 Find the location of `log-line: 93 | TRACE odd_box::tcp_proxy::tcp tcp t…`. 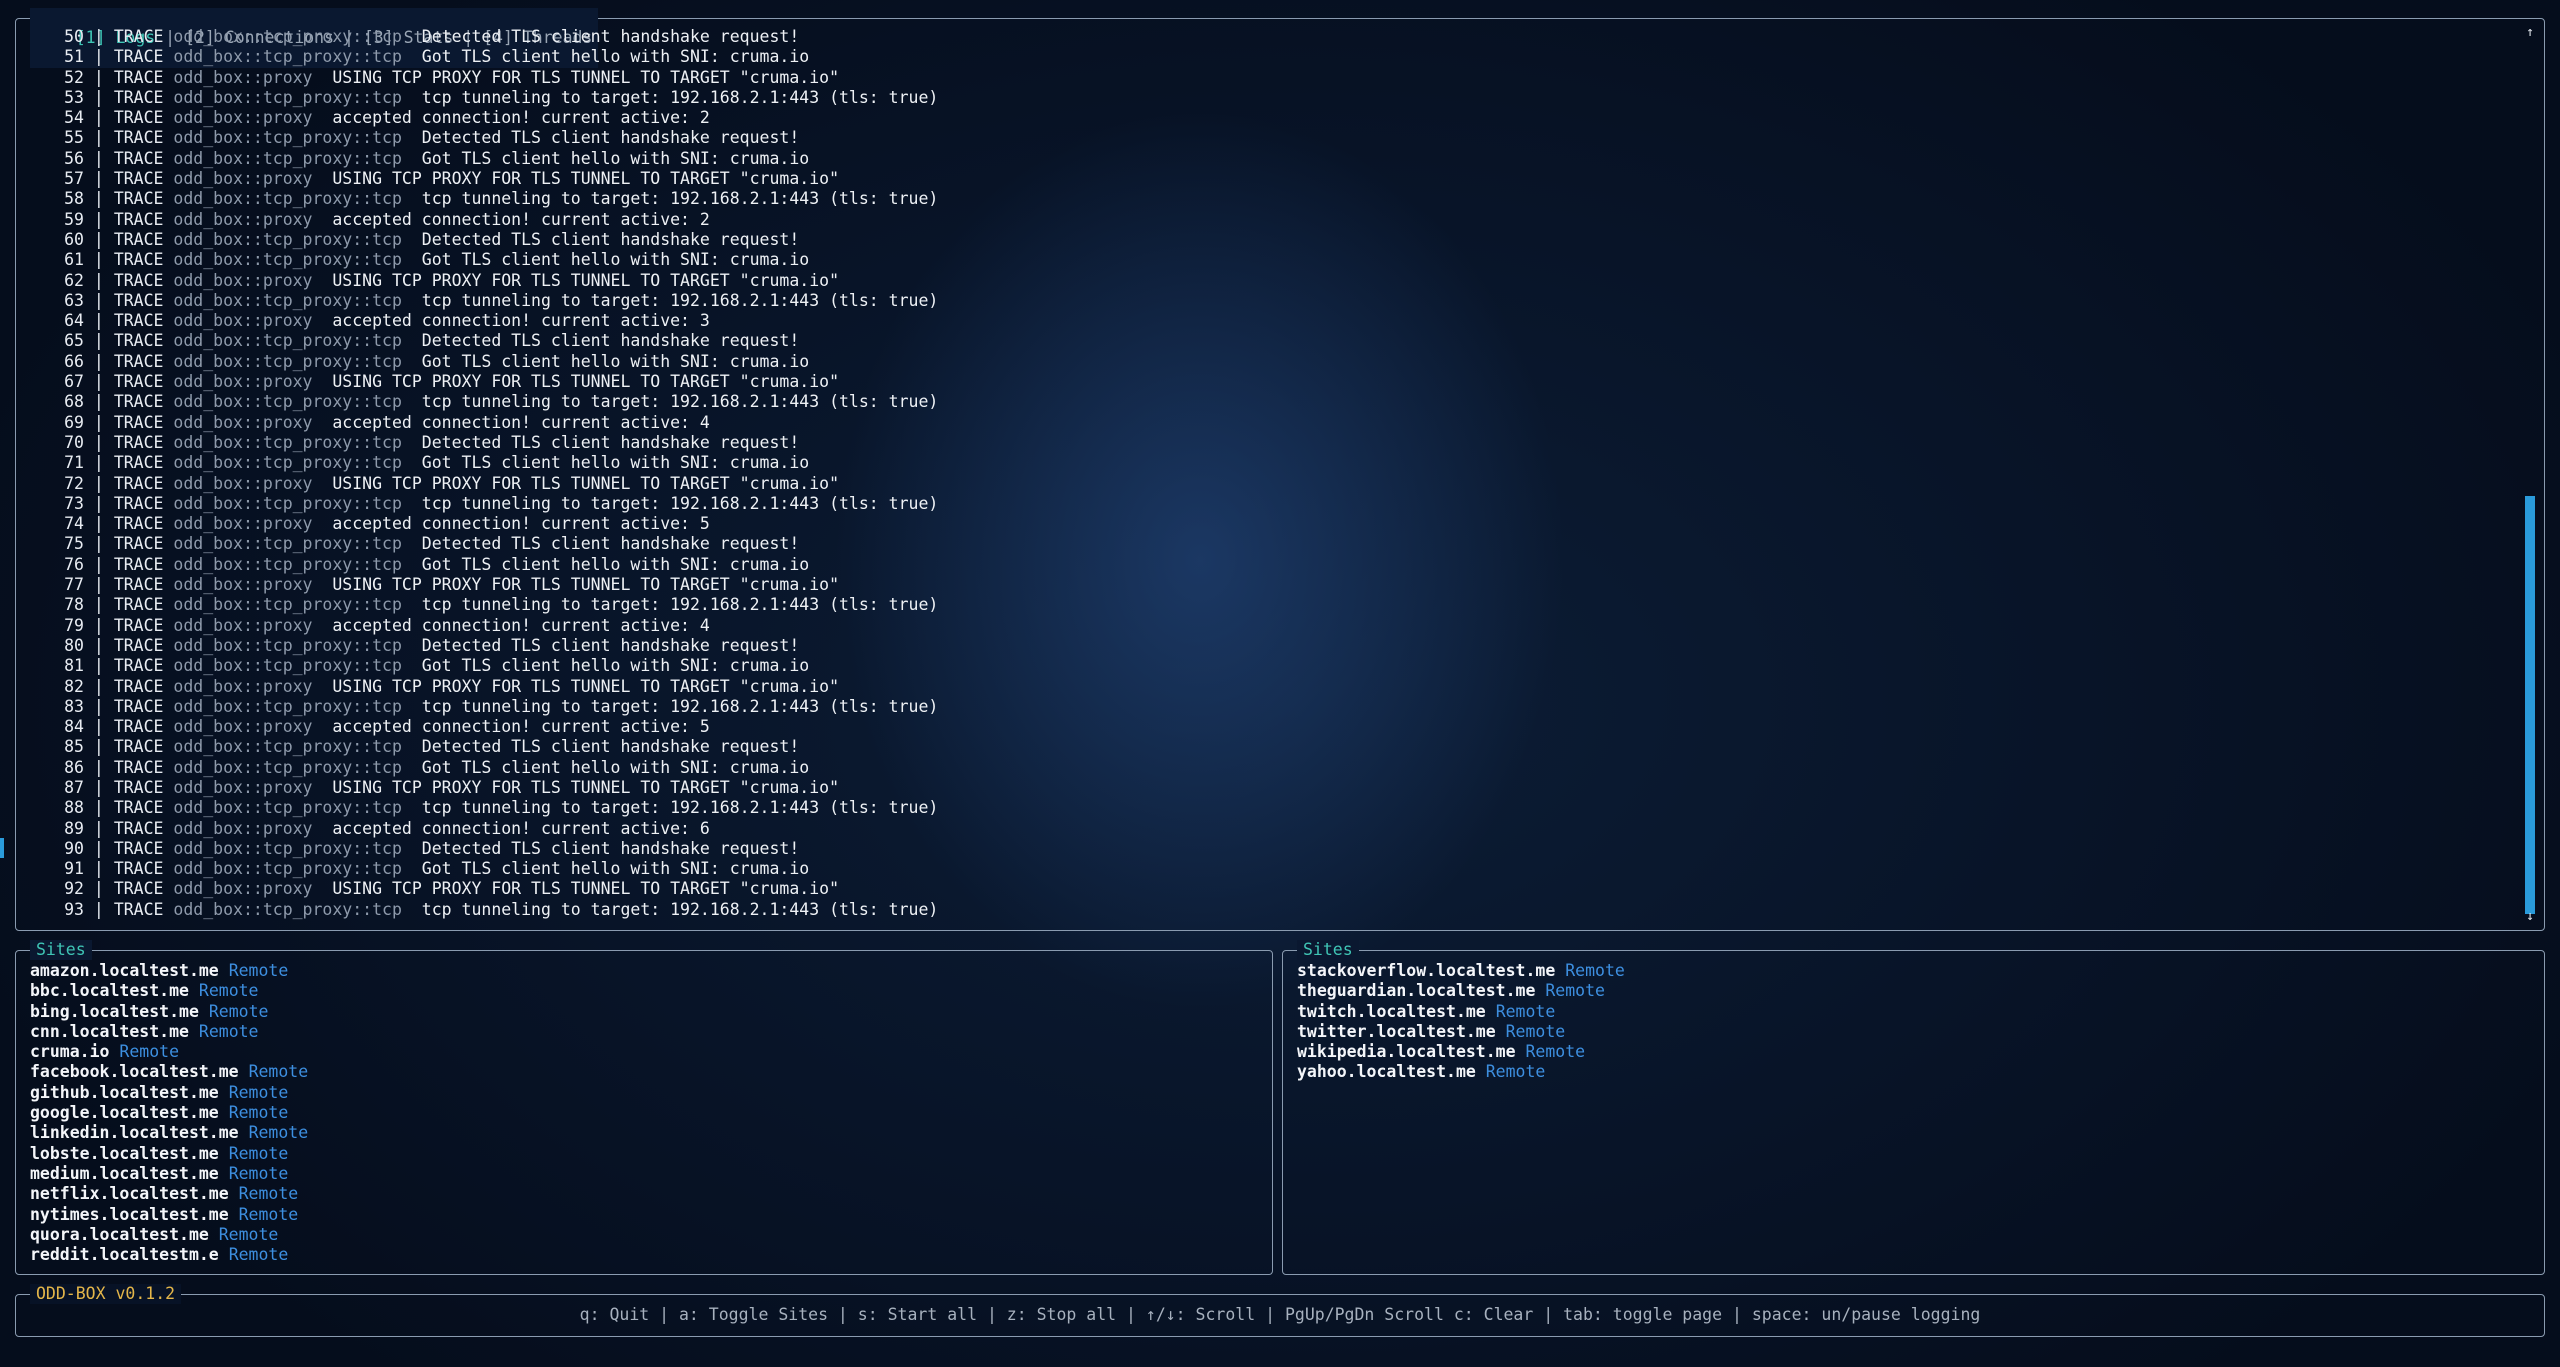

log-line: 93 | TRACE odd_box::tcp_proxy::tcp tcp t… is located at coordinates (1265, 910).